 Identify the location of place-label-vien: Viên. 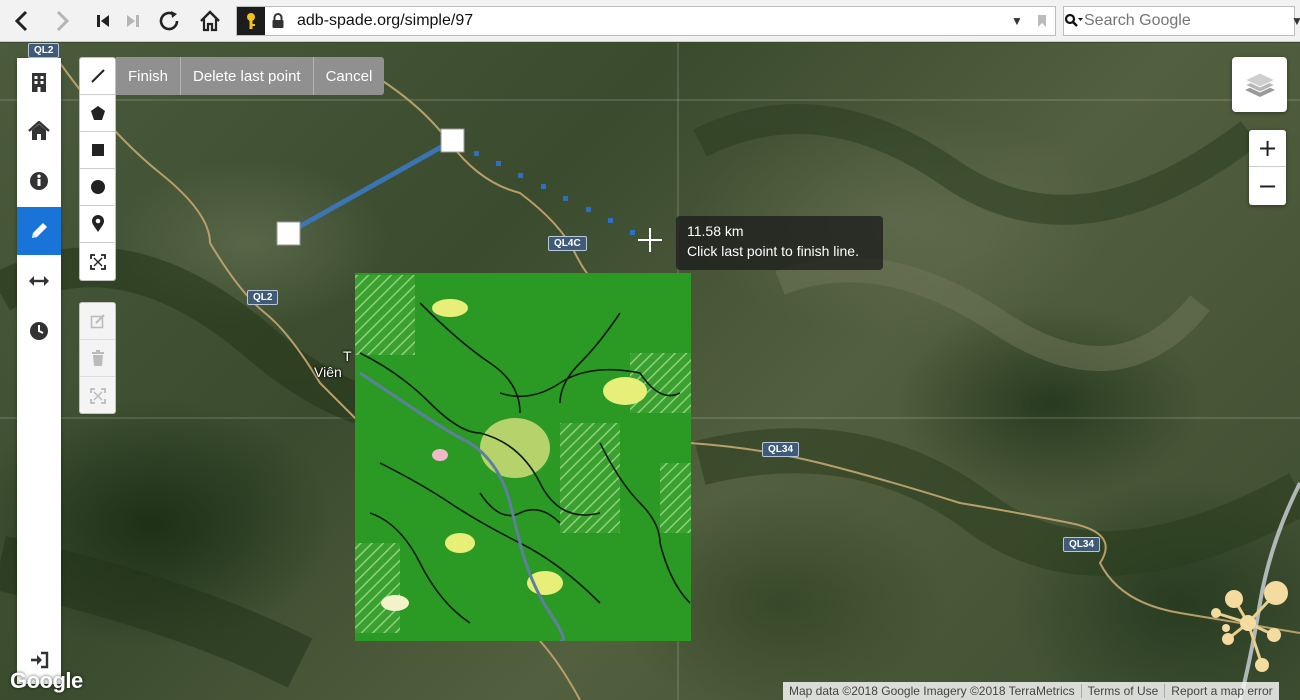
(328, 372).